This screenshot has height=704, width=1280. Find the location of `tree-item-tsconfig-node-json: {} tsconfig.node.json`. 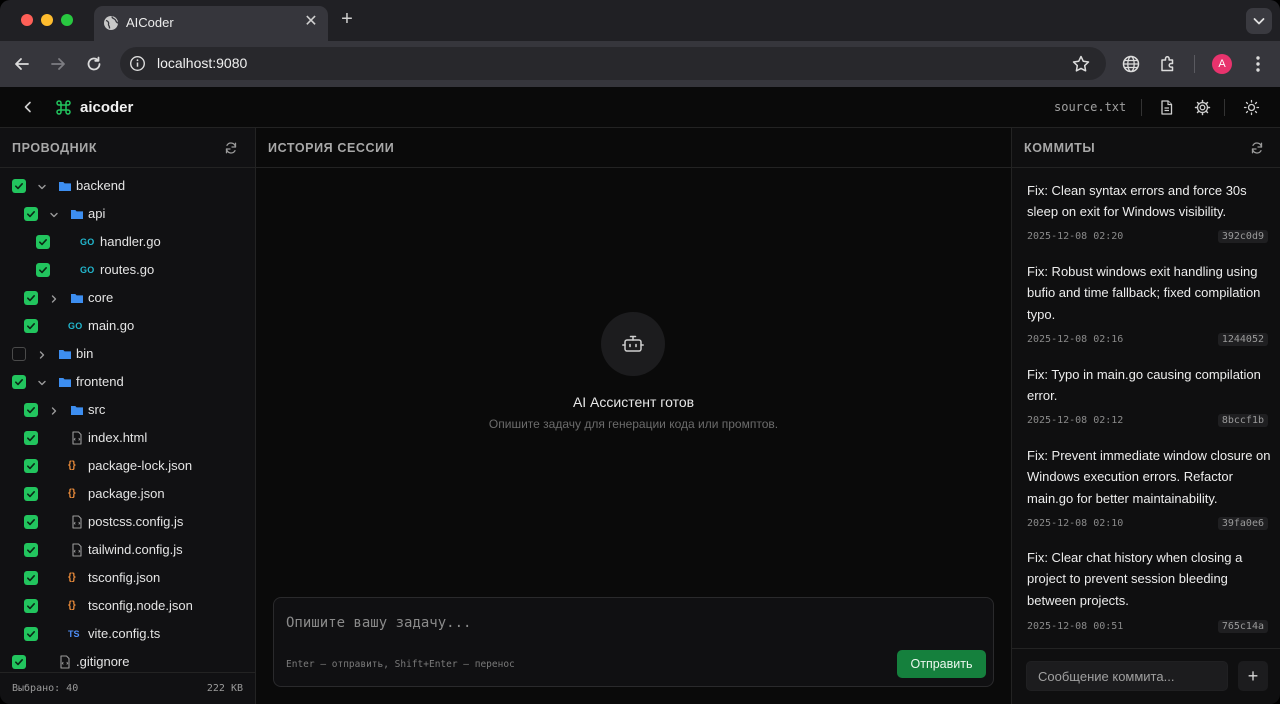

tree-item-tsconfig-node-json: {} tsconfig.node.json is located at coordinates (128, 606).